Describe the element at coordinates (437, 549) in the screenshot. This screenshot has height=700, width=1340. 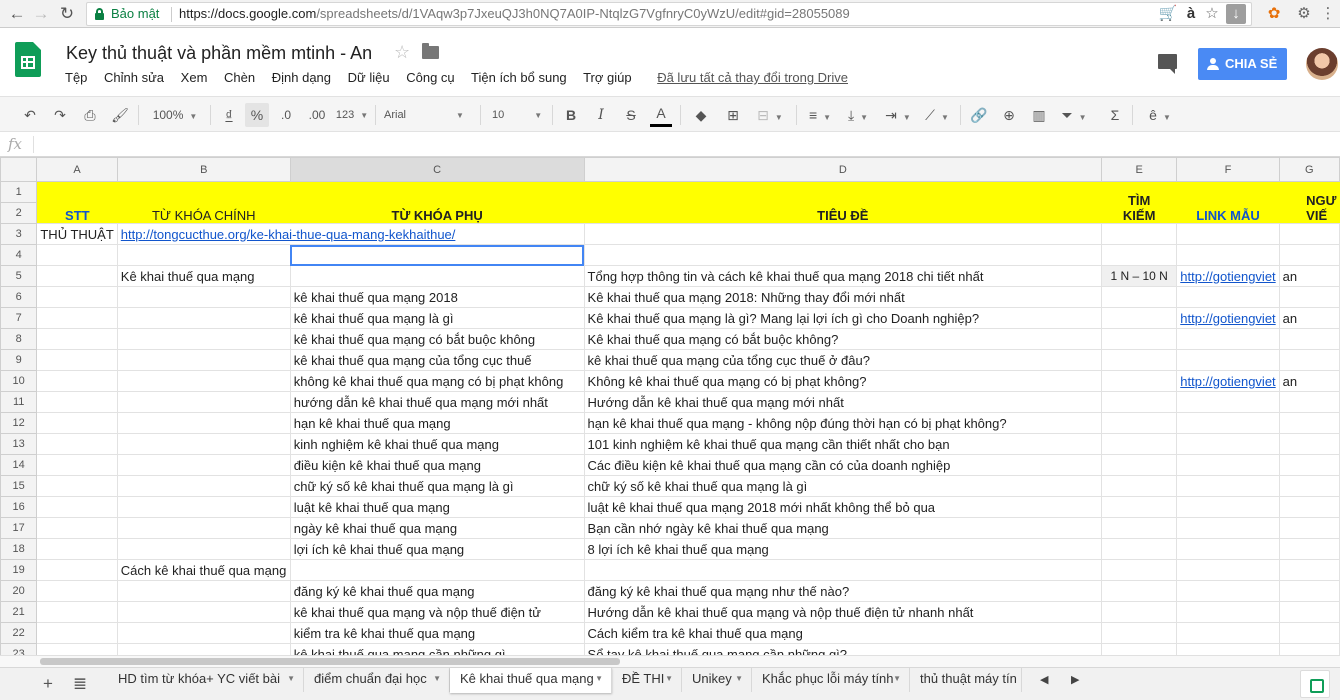
I see `cell-c: lợi ích kê khai thuế qua mạng` at that location.